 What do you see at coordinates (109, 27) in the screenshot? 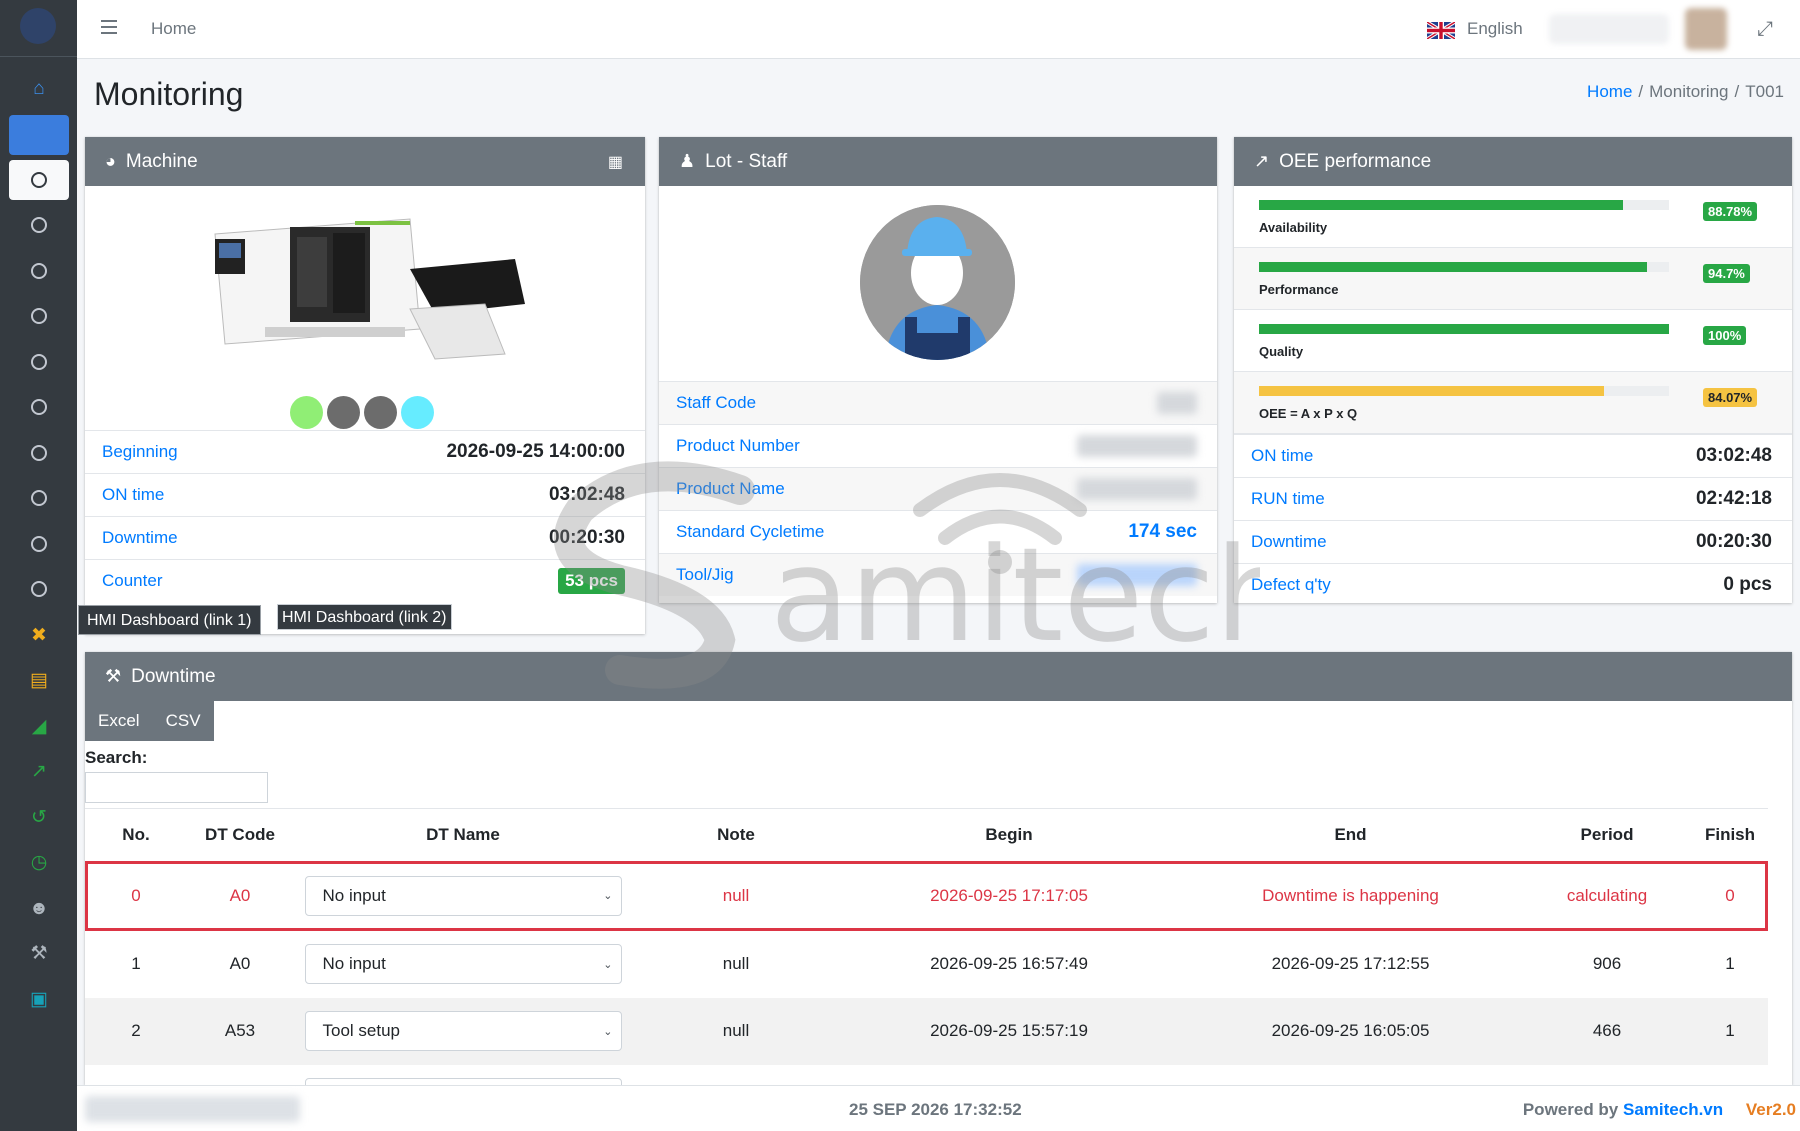
I see `menu-toggle-icon` at bounding box center [109, 27].